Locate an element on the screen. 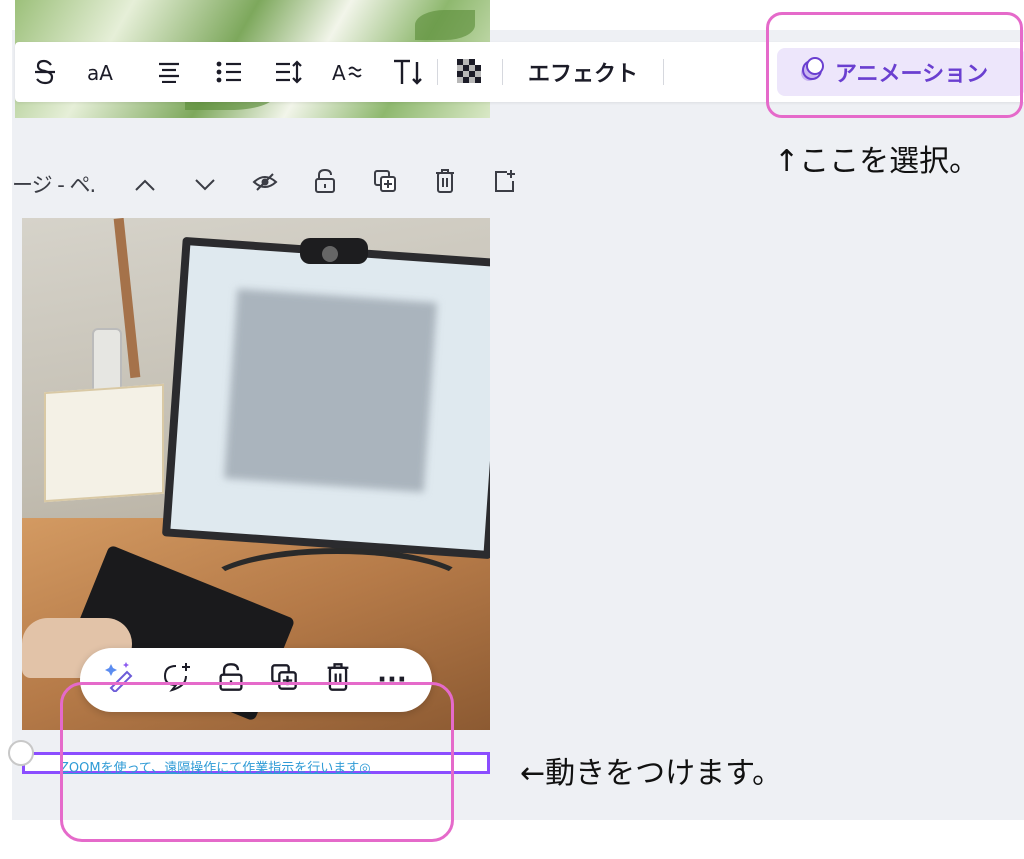  photo-calendar is located at coordinates (104, 443).